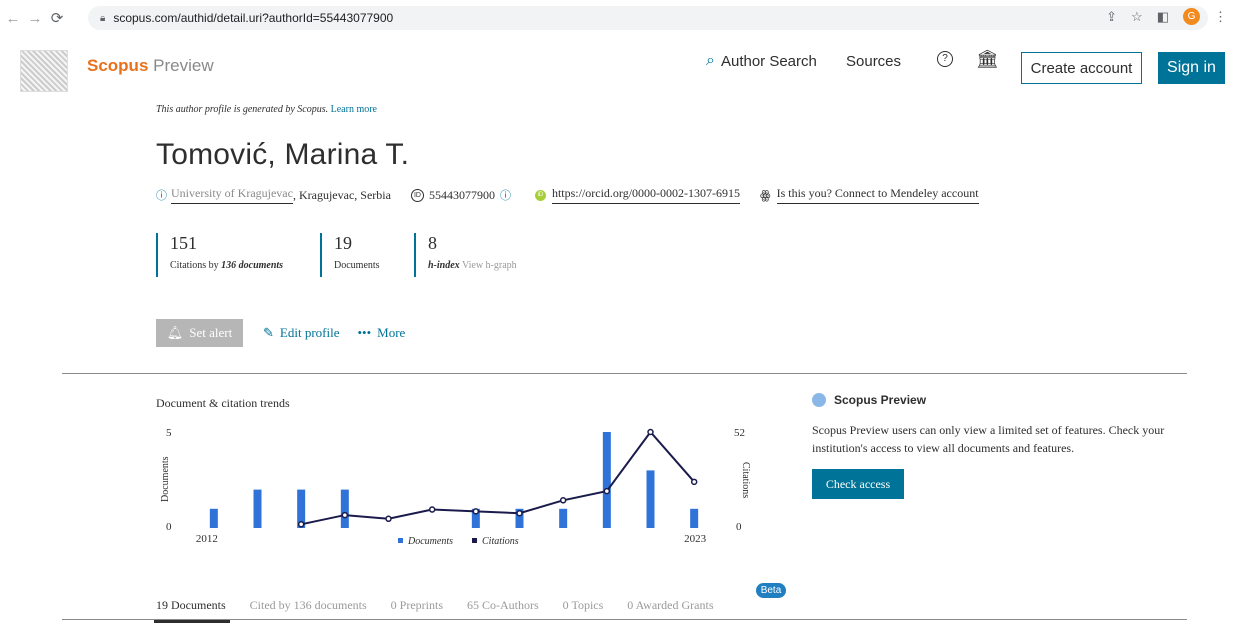 This screenshot has height=628, width=1235. Describe the element at coordinates (987, 59) in the screenshot. I see `institution-icon: 🏛︎` at that location.